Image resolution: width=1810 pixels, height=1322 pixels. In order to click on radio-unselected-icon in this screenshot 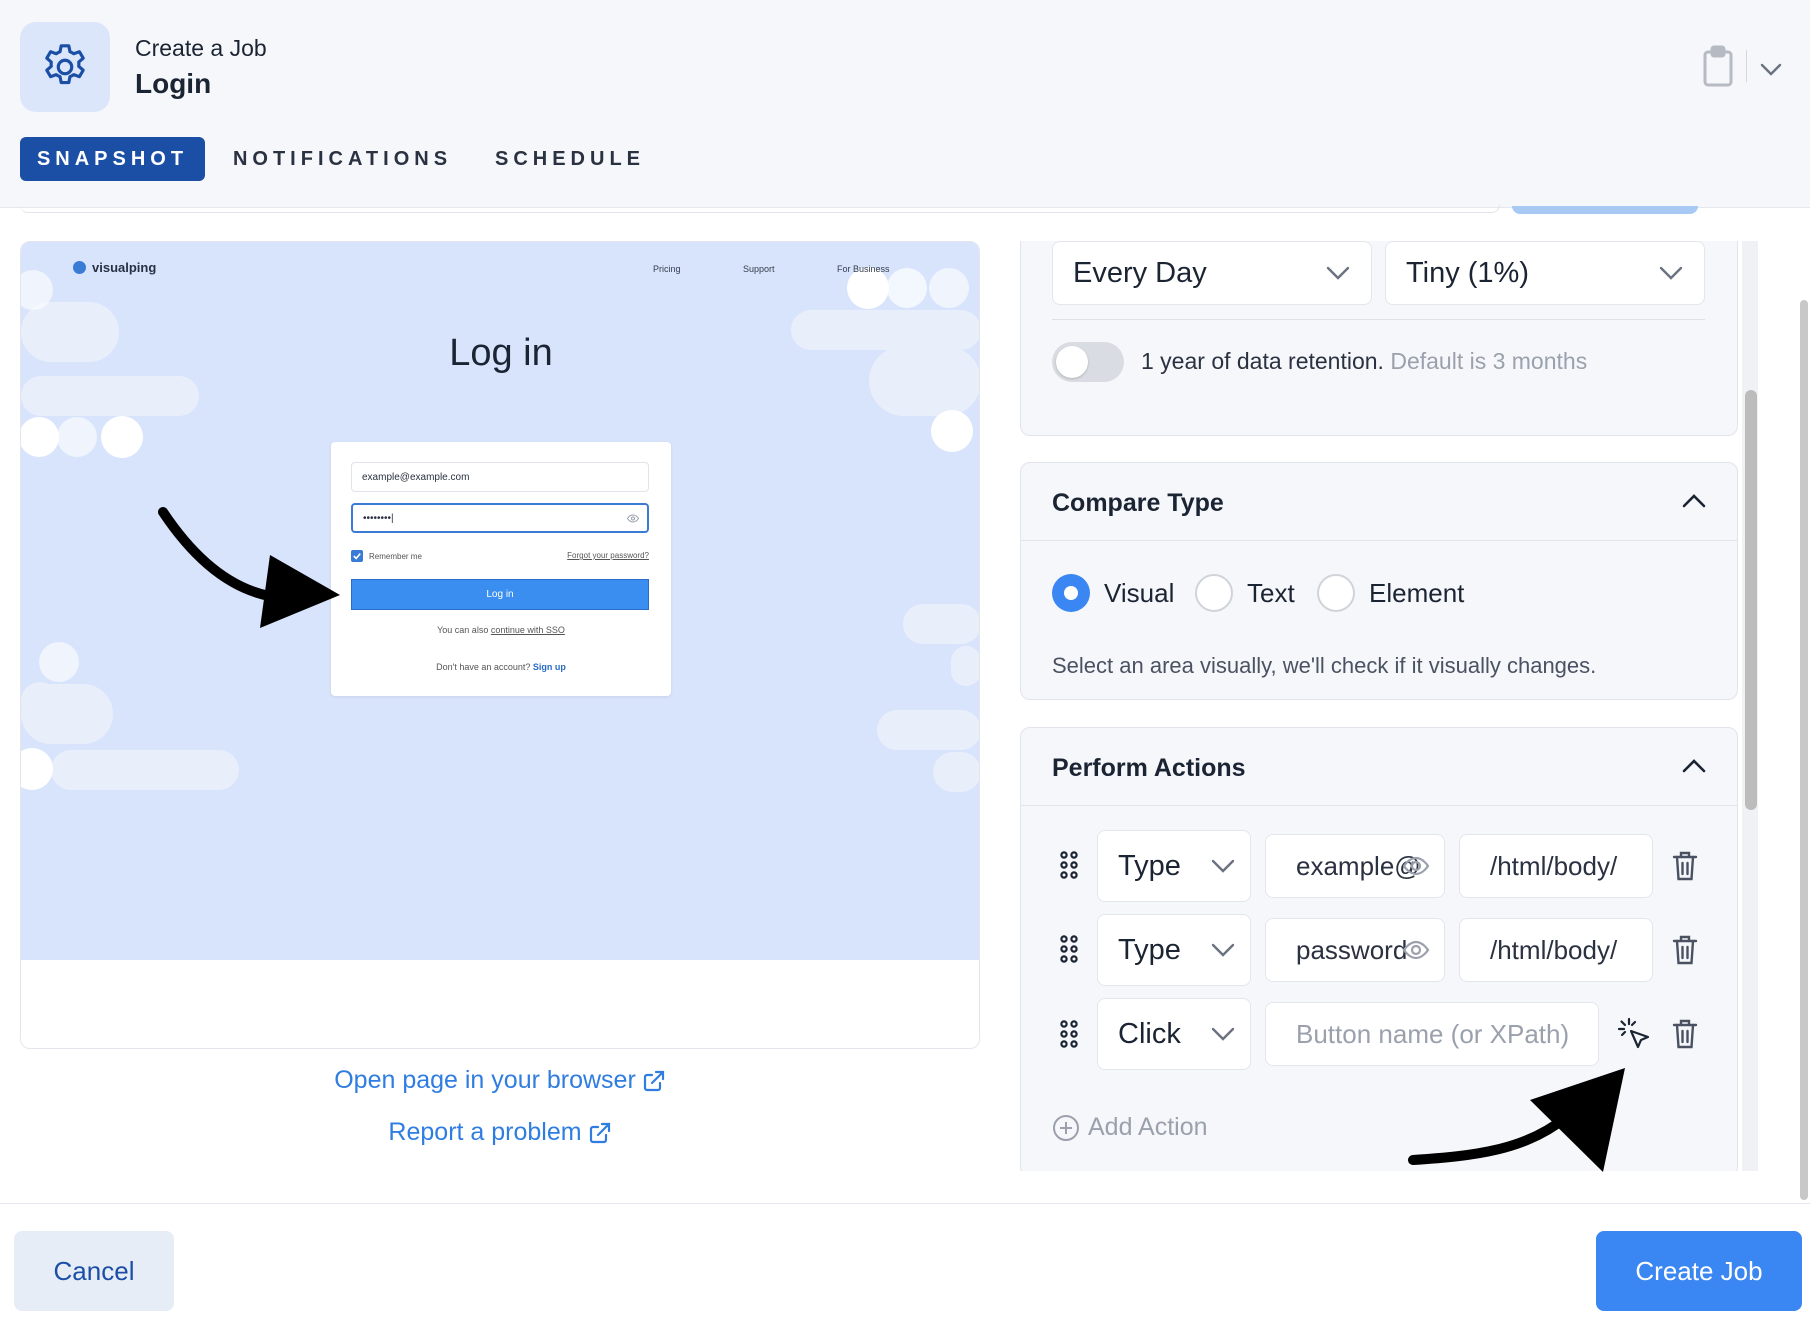, I will do `click(1214, 593)`.